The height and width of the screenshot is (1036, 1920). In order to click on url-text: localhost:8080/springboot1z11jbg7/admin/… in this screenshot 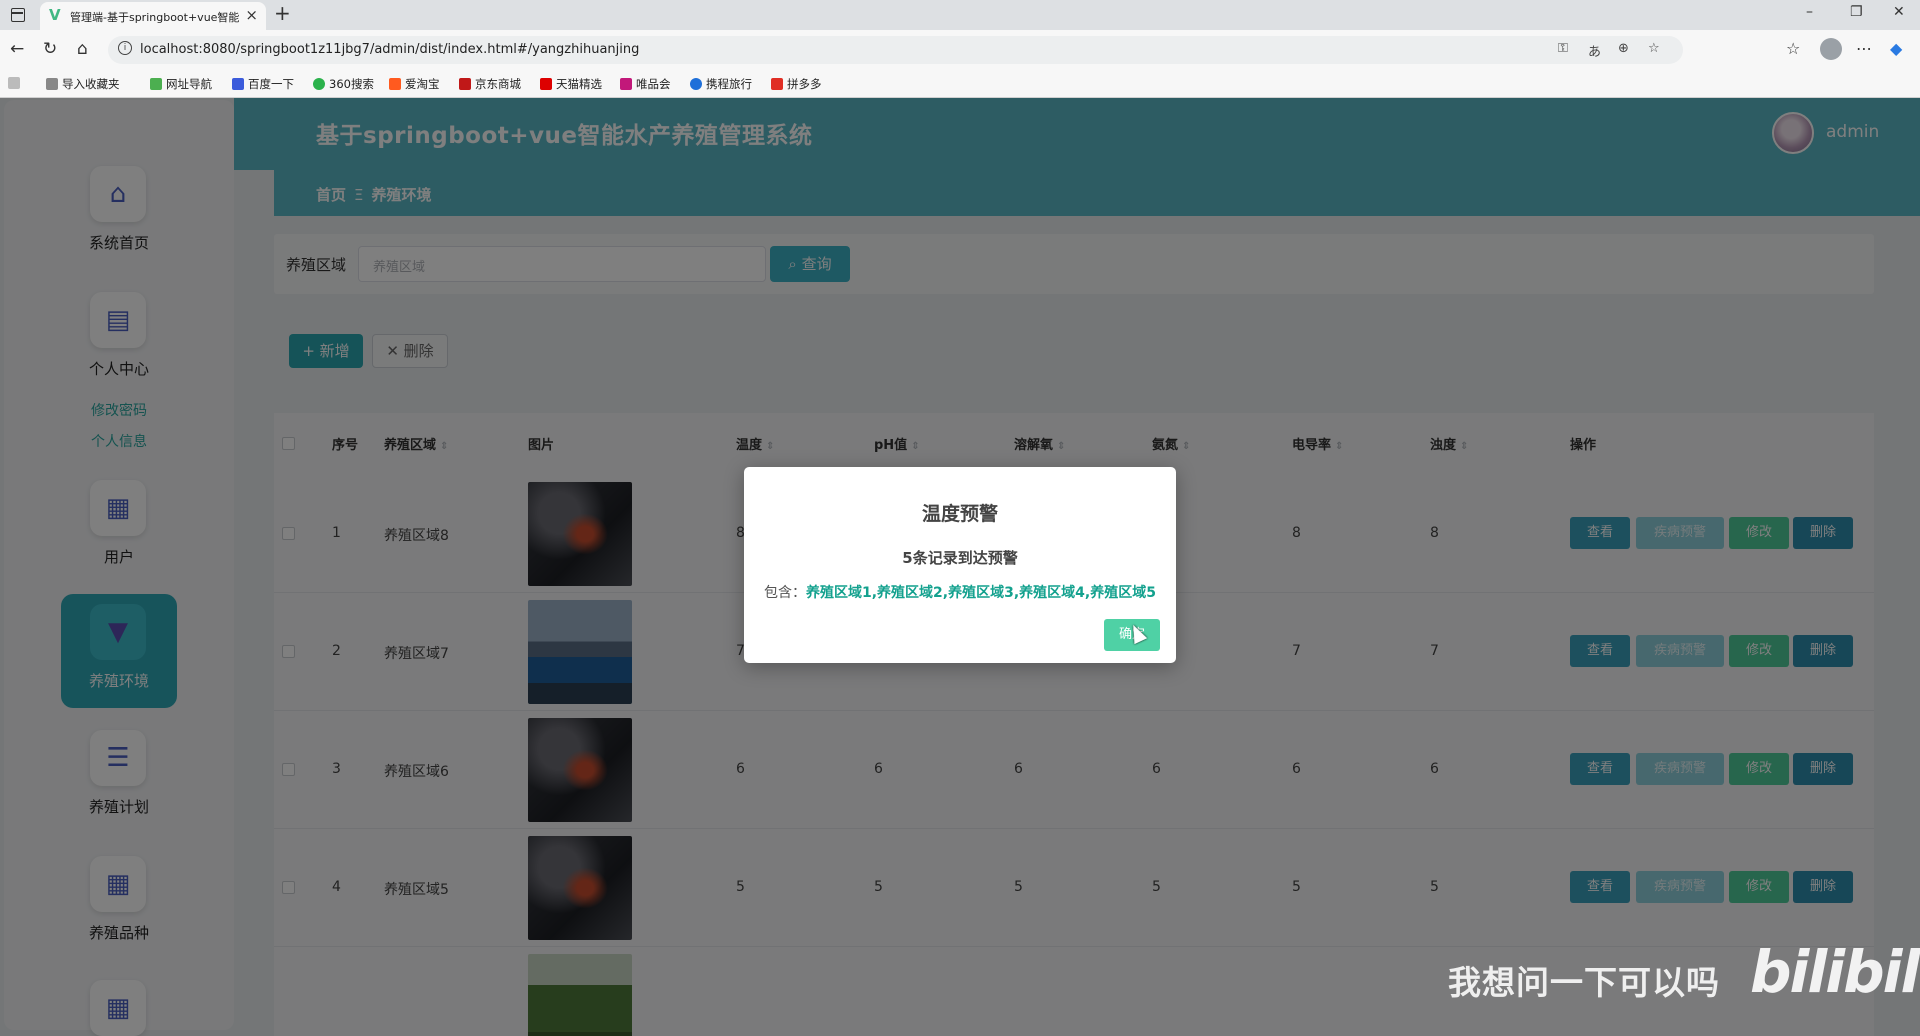, I will do `click(390, 49)`.